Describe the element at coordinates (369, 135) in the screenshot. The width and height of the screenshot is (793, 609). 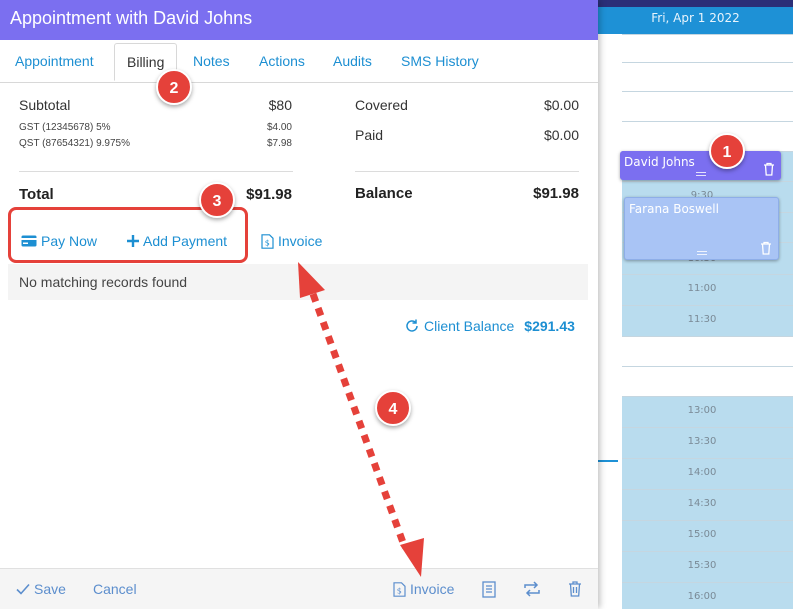
I see `paid-label: Paid` at that location.